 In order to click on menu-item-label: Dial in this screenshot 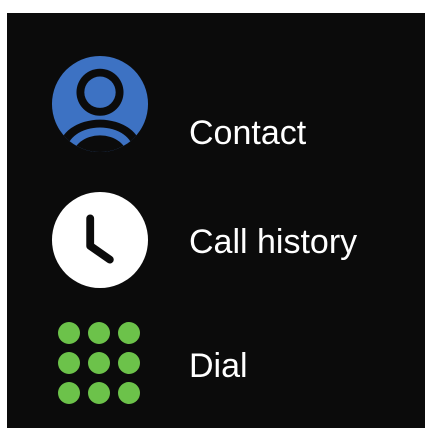, I will do `click(218, 366)`.